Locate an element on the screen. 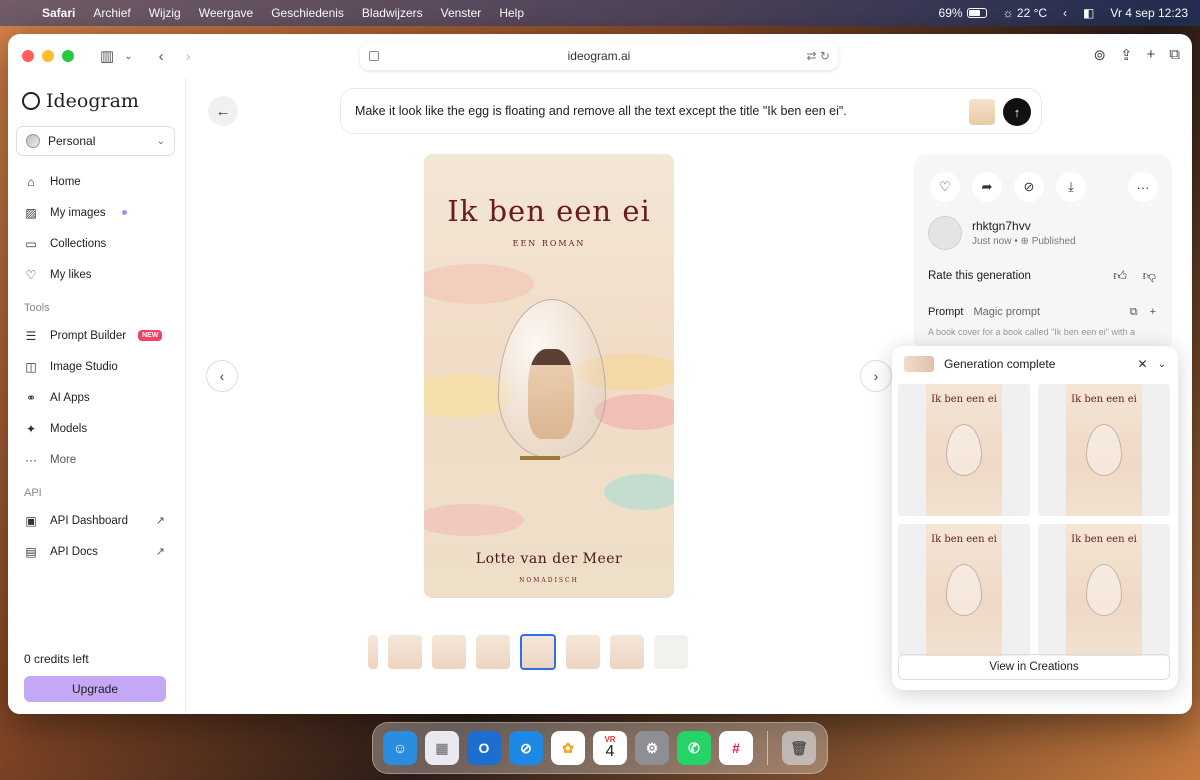  menu-wijzig: Wijzig is located at coordinates (165, 13).